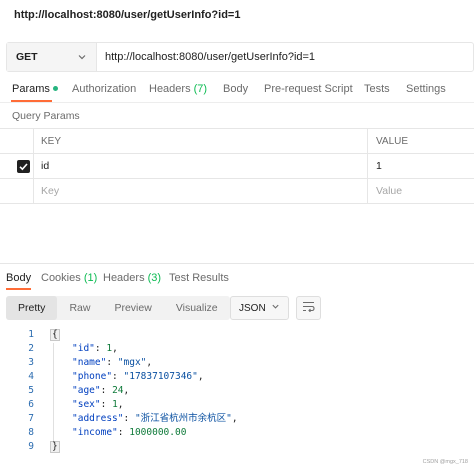 This screenshot has height=468, width=474. I want to click on json-value: "浙江省杭州市余杭区", so click(183, 418).